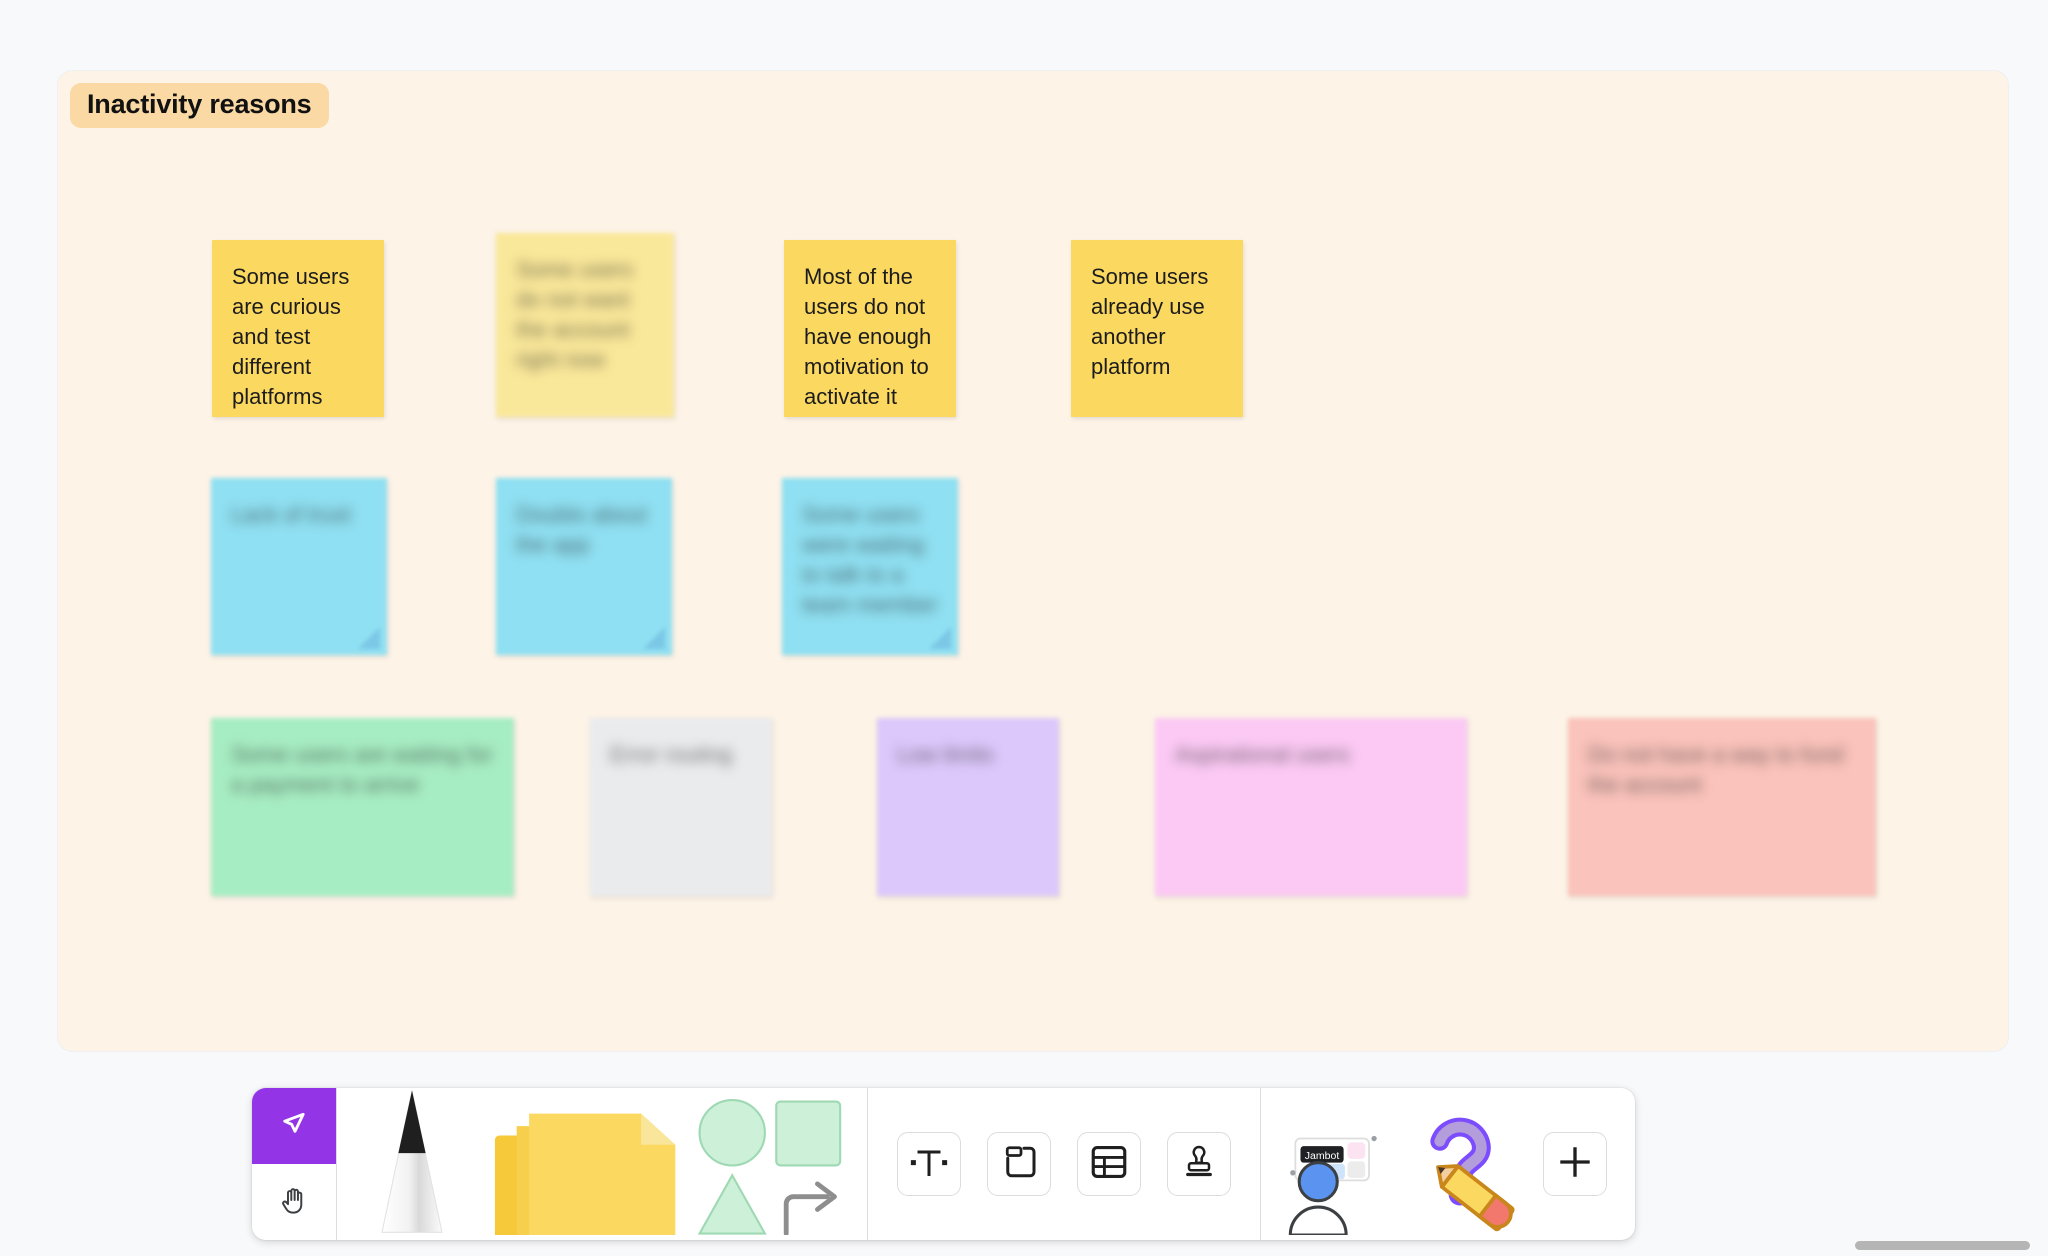  What do you see at coordinates (968, 807) in the screenshot?
I see `sticky-note: Low limits` at bounding box center [968, 807].